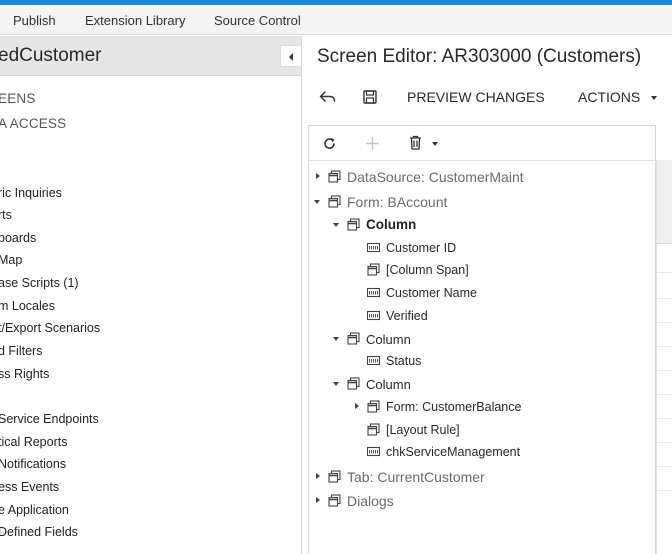 The height and width of the screenshot is (554, 672). I want to click on nav-item-access-rights: ss Rights, so click(24, 374).